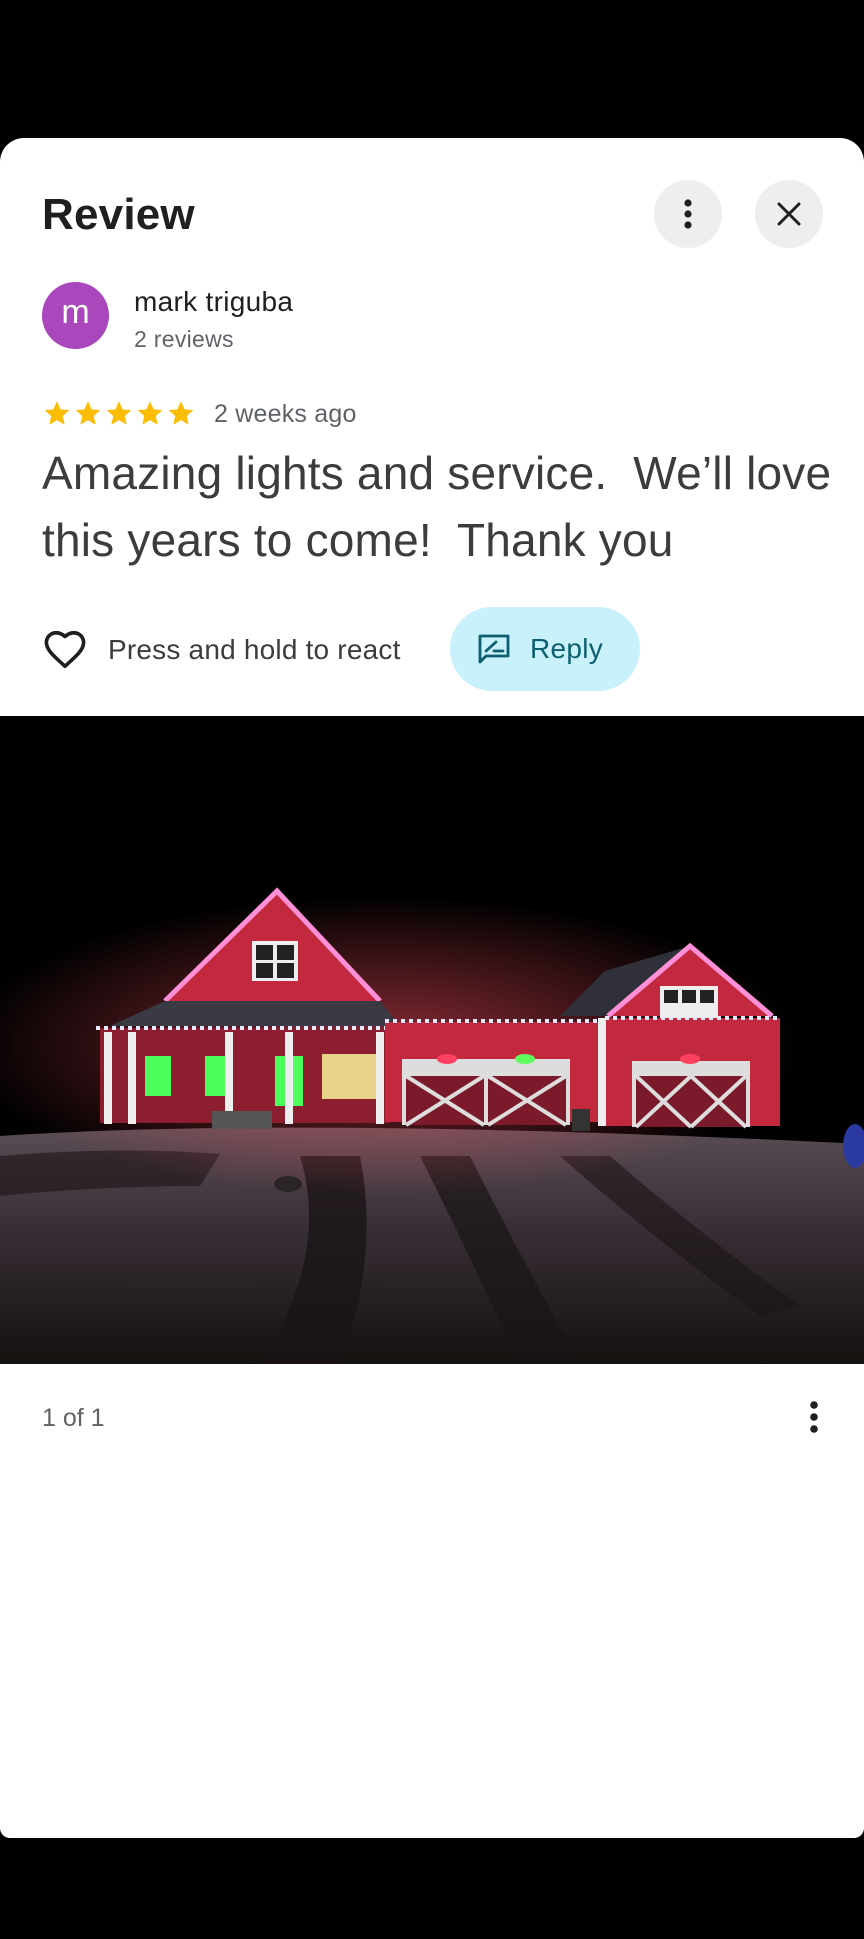 This screenshot has width=864, height=1939. I want to click on rating-row: 2 weeks ago, so click(199, 414).